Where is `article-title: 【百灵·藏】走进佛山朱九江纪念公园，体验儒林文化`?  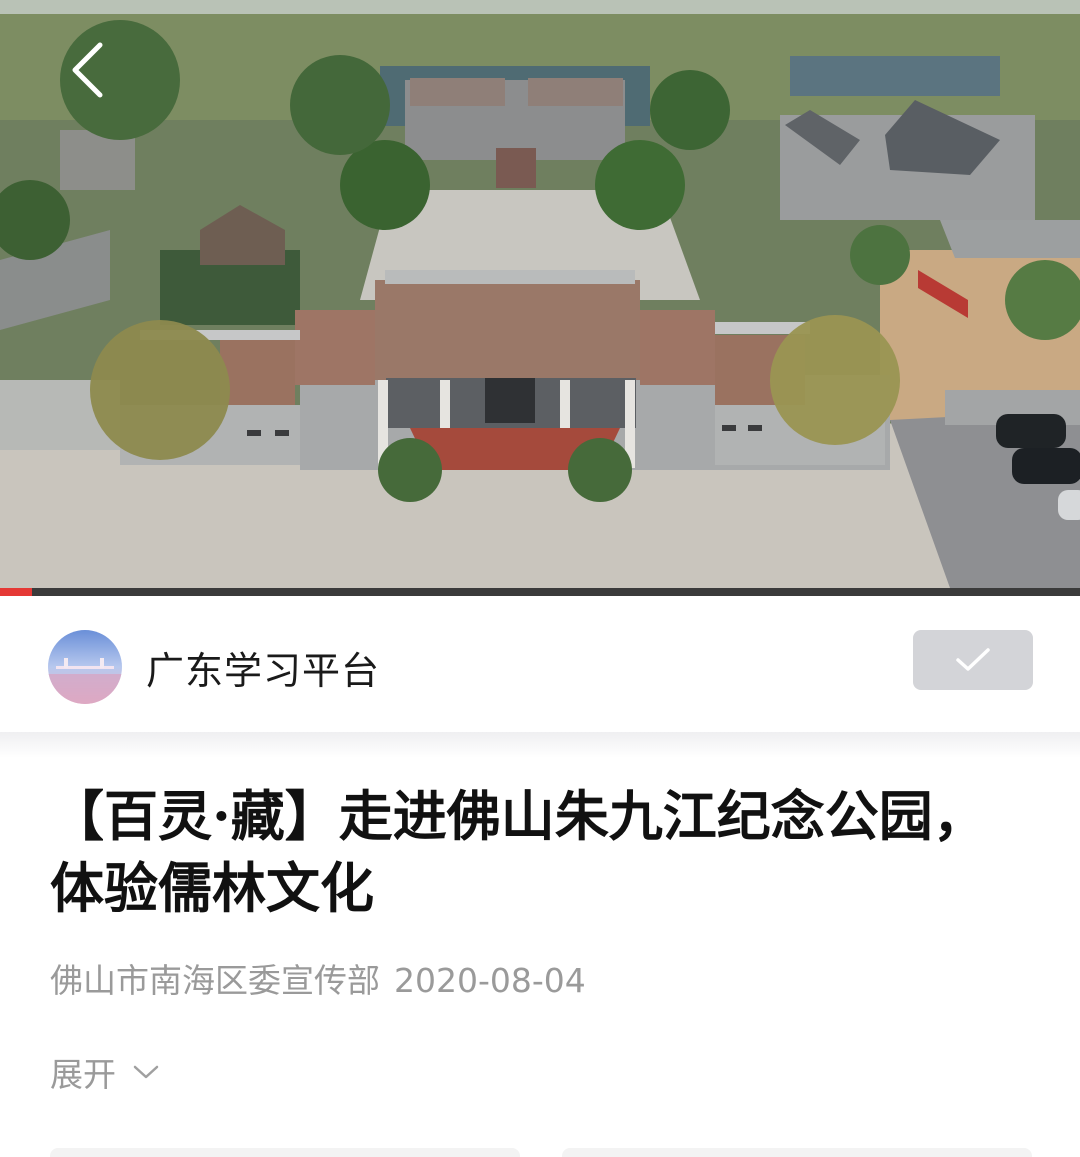 article-title: 【百灵·藏】走进佛山朱九江纪念公园，体验儒林文化 is located at coordinates (518, 852).